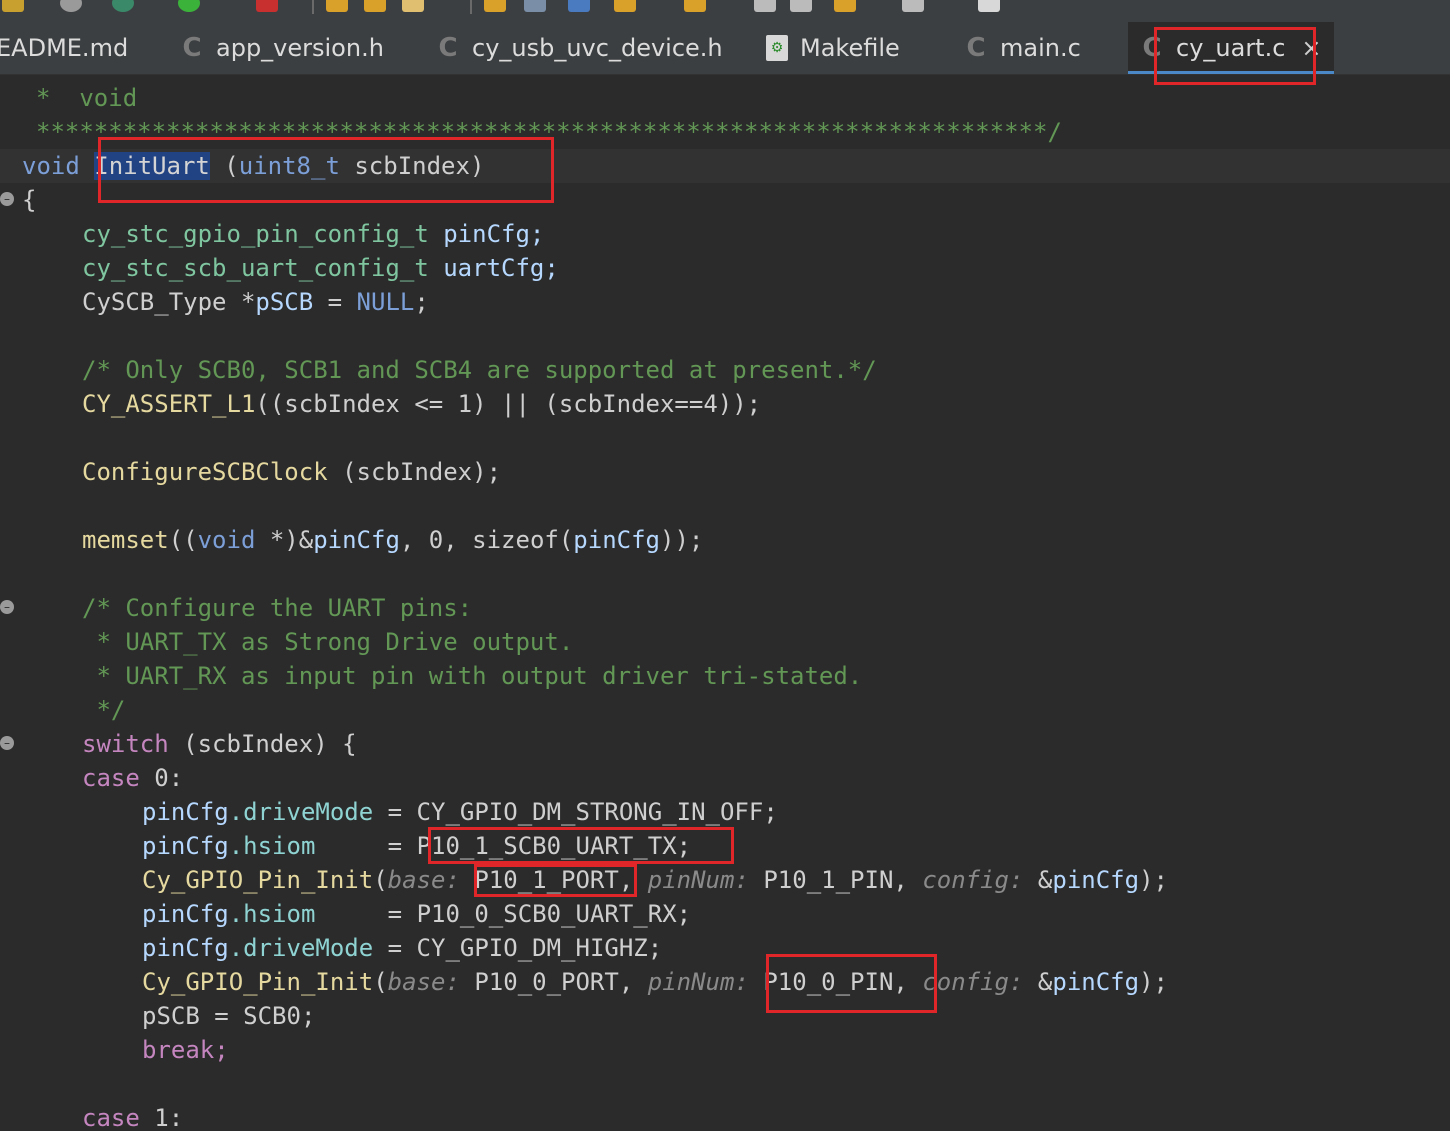 The width and height of the screenshot is (1450, 1131). Describe the element at coordinates (1235, 56) in the screenshot. I see `annotation-box-active-tab` at that location.